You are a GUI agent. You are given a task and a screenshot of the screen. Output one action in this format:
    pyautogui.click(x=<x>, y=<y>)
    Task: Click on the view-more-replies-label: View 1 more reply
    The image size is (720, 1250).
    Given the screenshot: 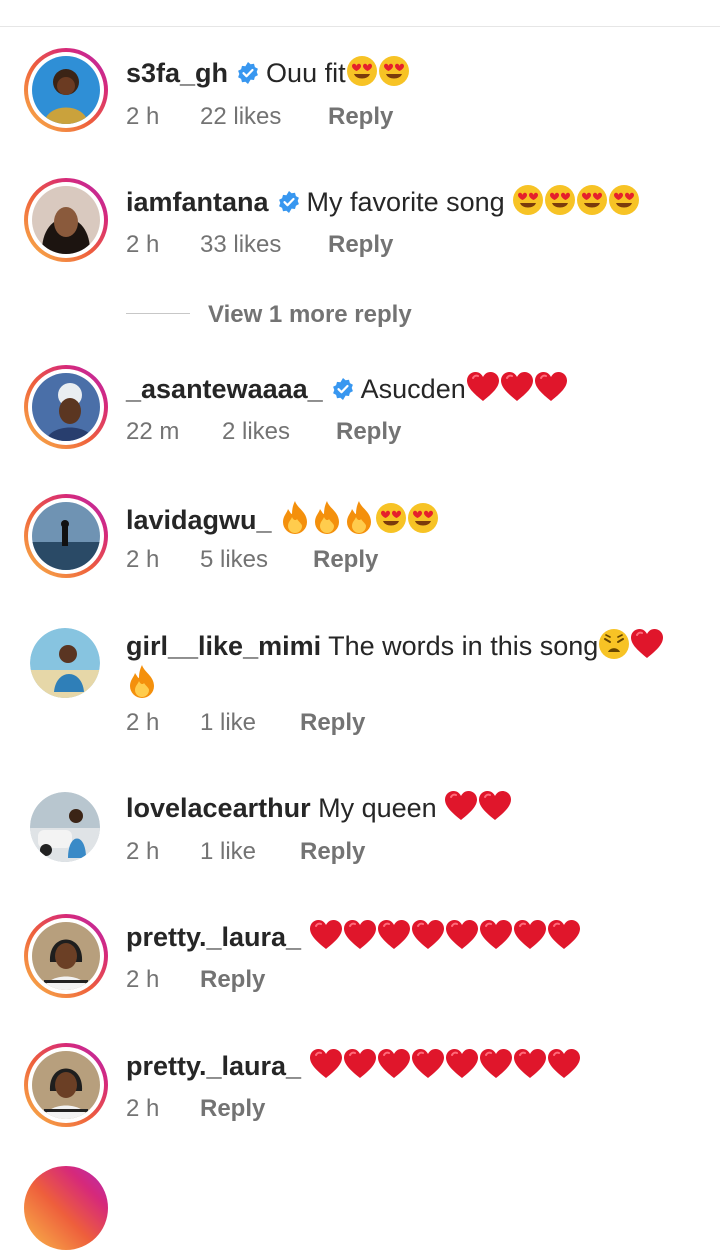 What is the action you would take?
    pyautogui.click(x=310, y=315)
    